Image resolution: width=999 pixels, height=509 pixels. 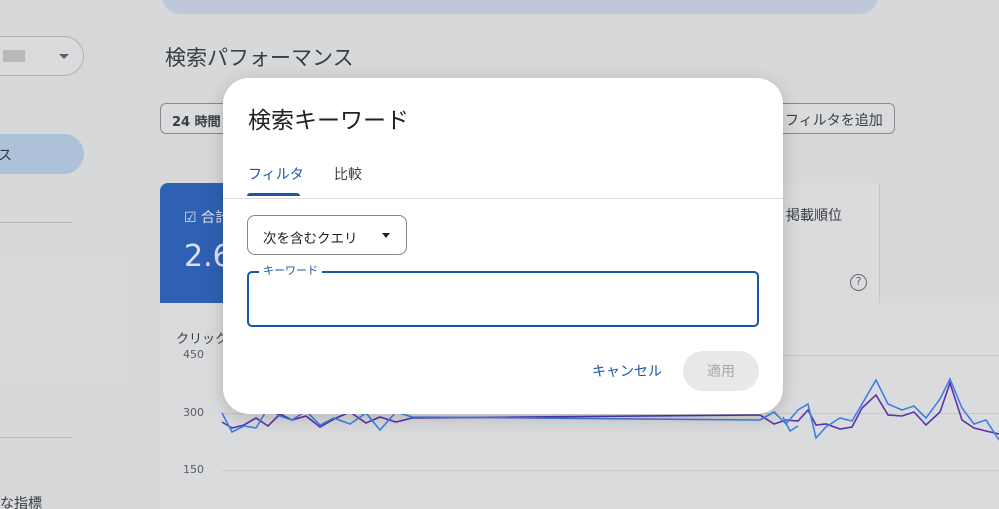 What do you see at coordinates (627, 371) in the screenshot?
I see `cancel-button: キャンセル` at bounding box center [627, 371].